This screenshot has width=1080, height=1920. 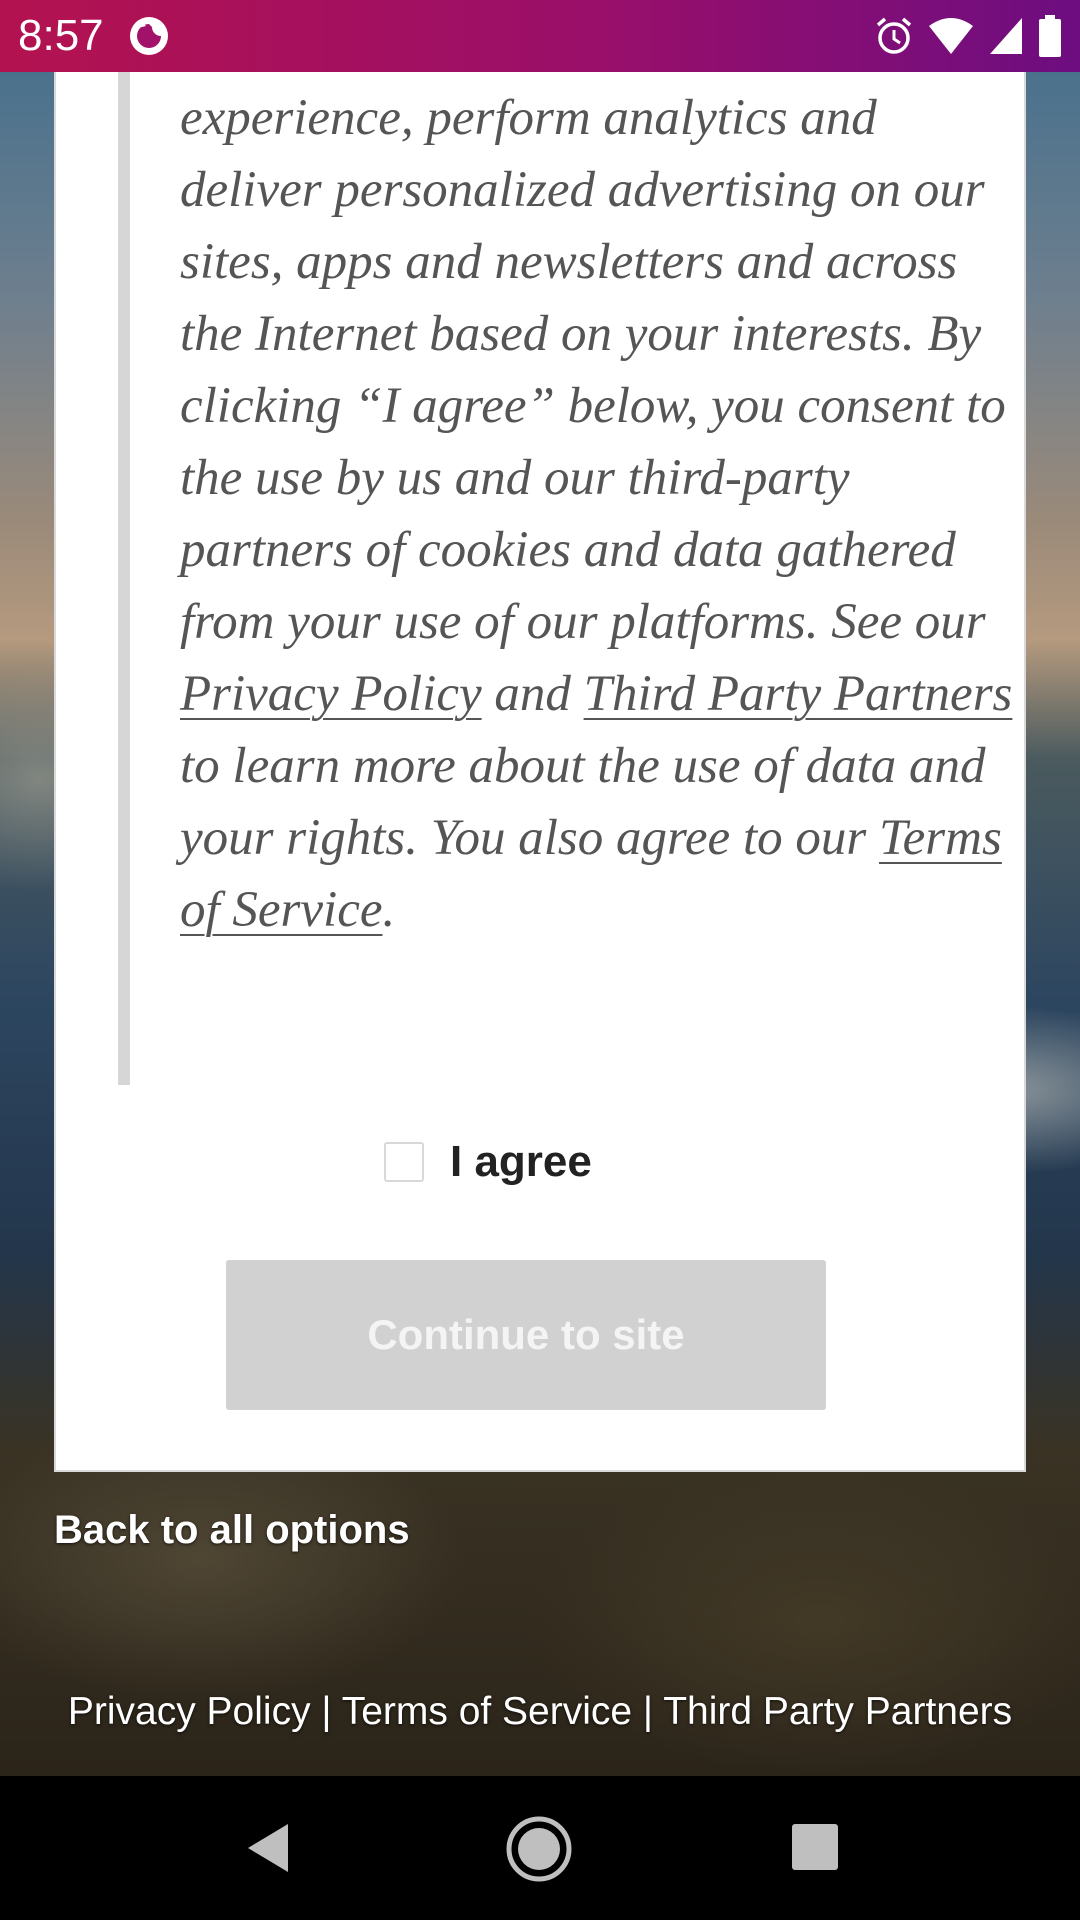 What do you see at coordinates (487, 1711) in the screenshot?
I see `footer-terms-of-service-link: Terms of Service` at bounding box center [487, 1711].